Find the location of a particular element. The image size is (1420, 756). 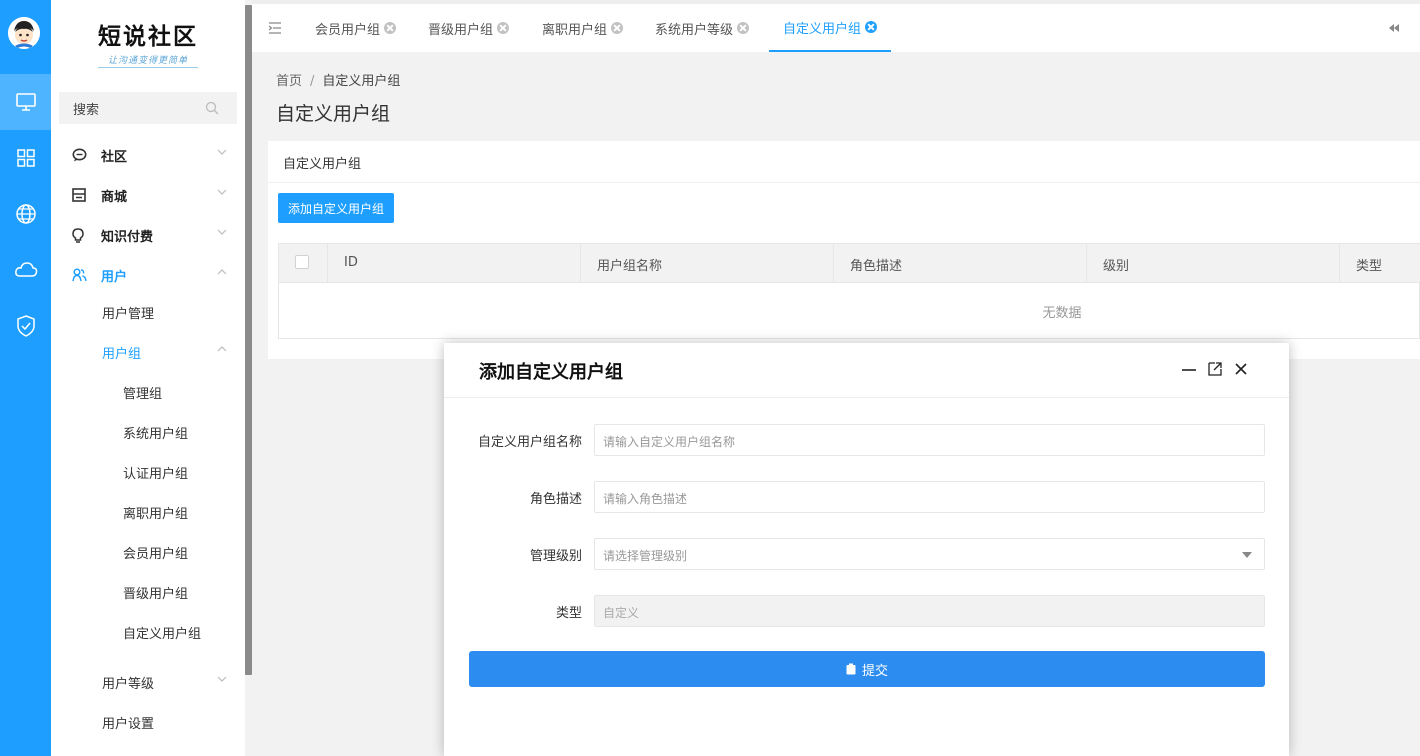

nav-user-settings: 用户设置 is located at coordinates (148, 722).